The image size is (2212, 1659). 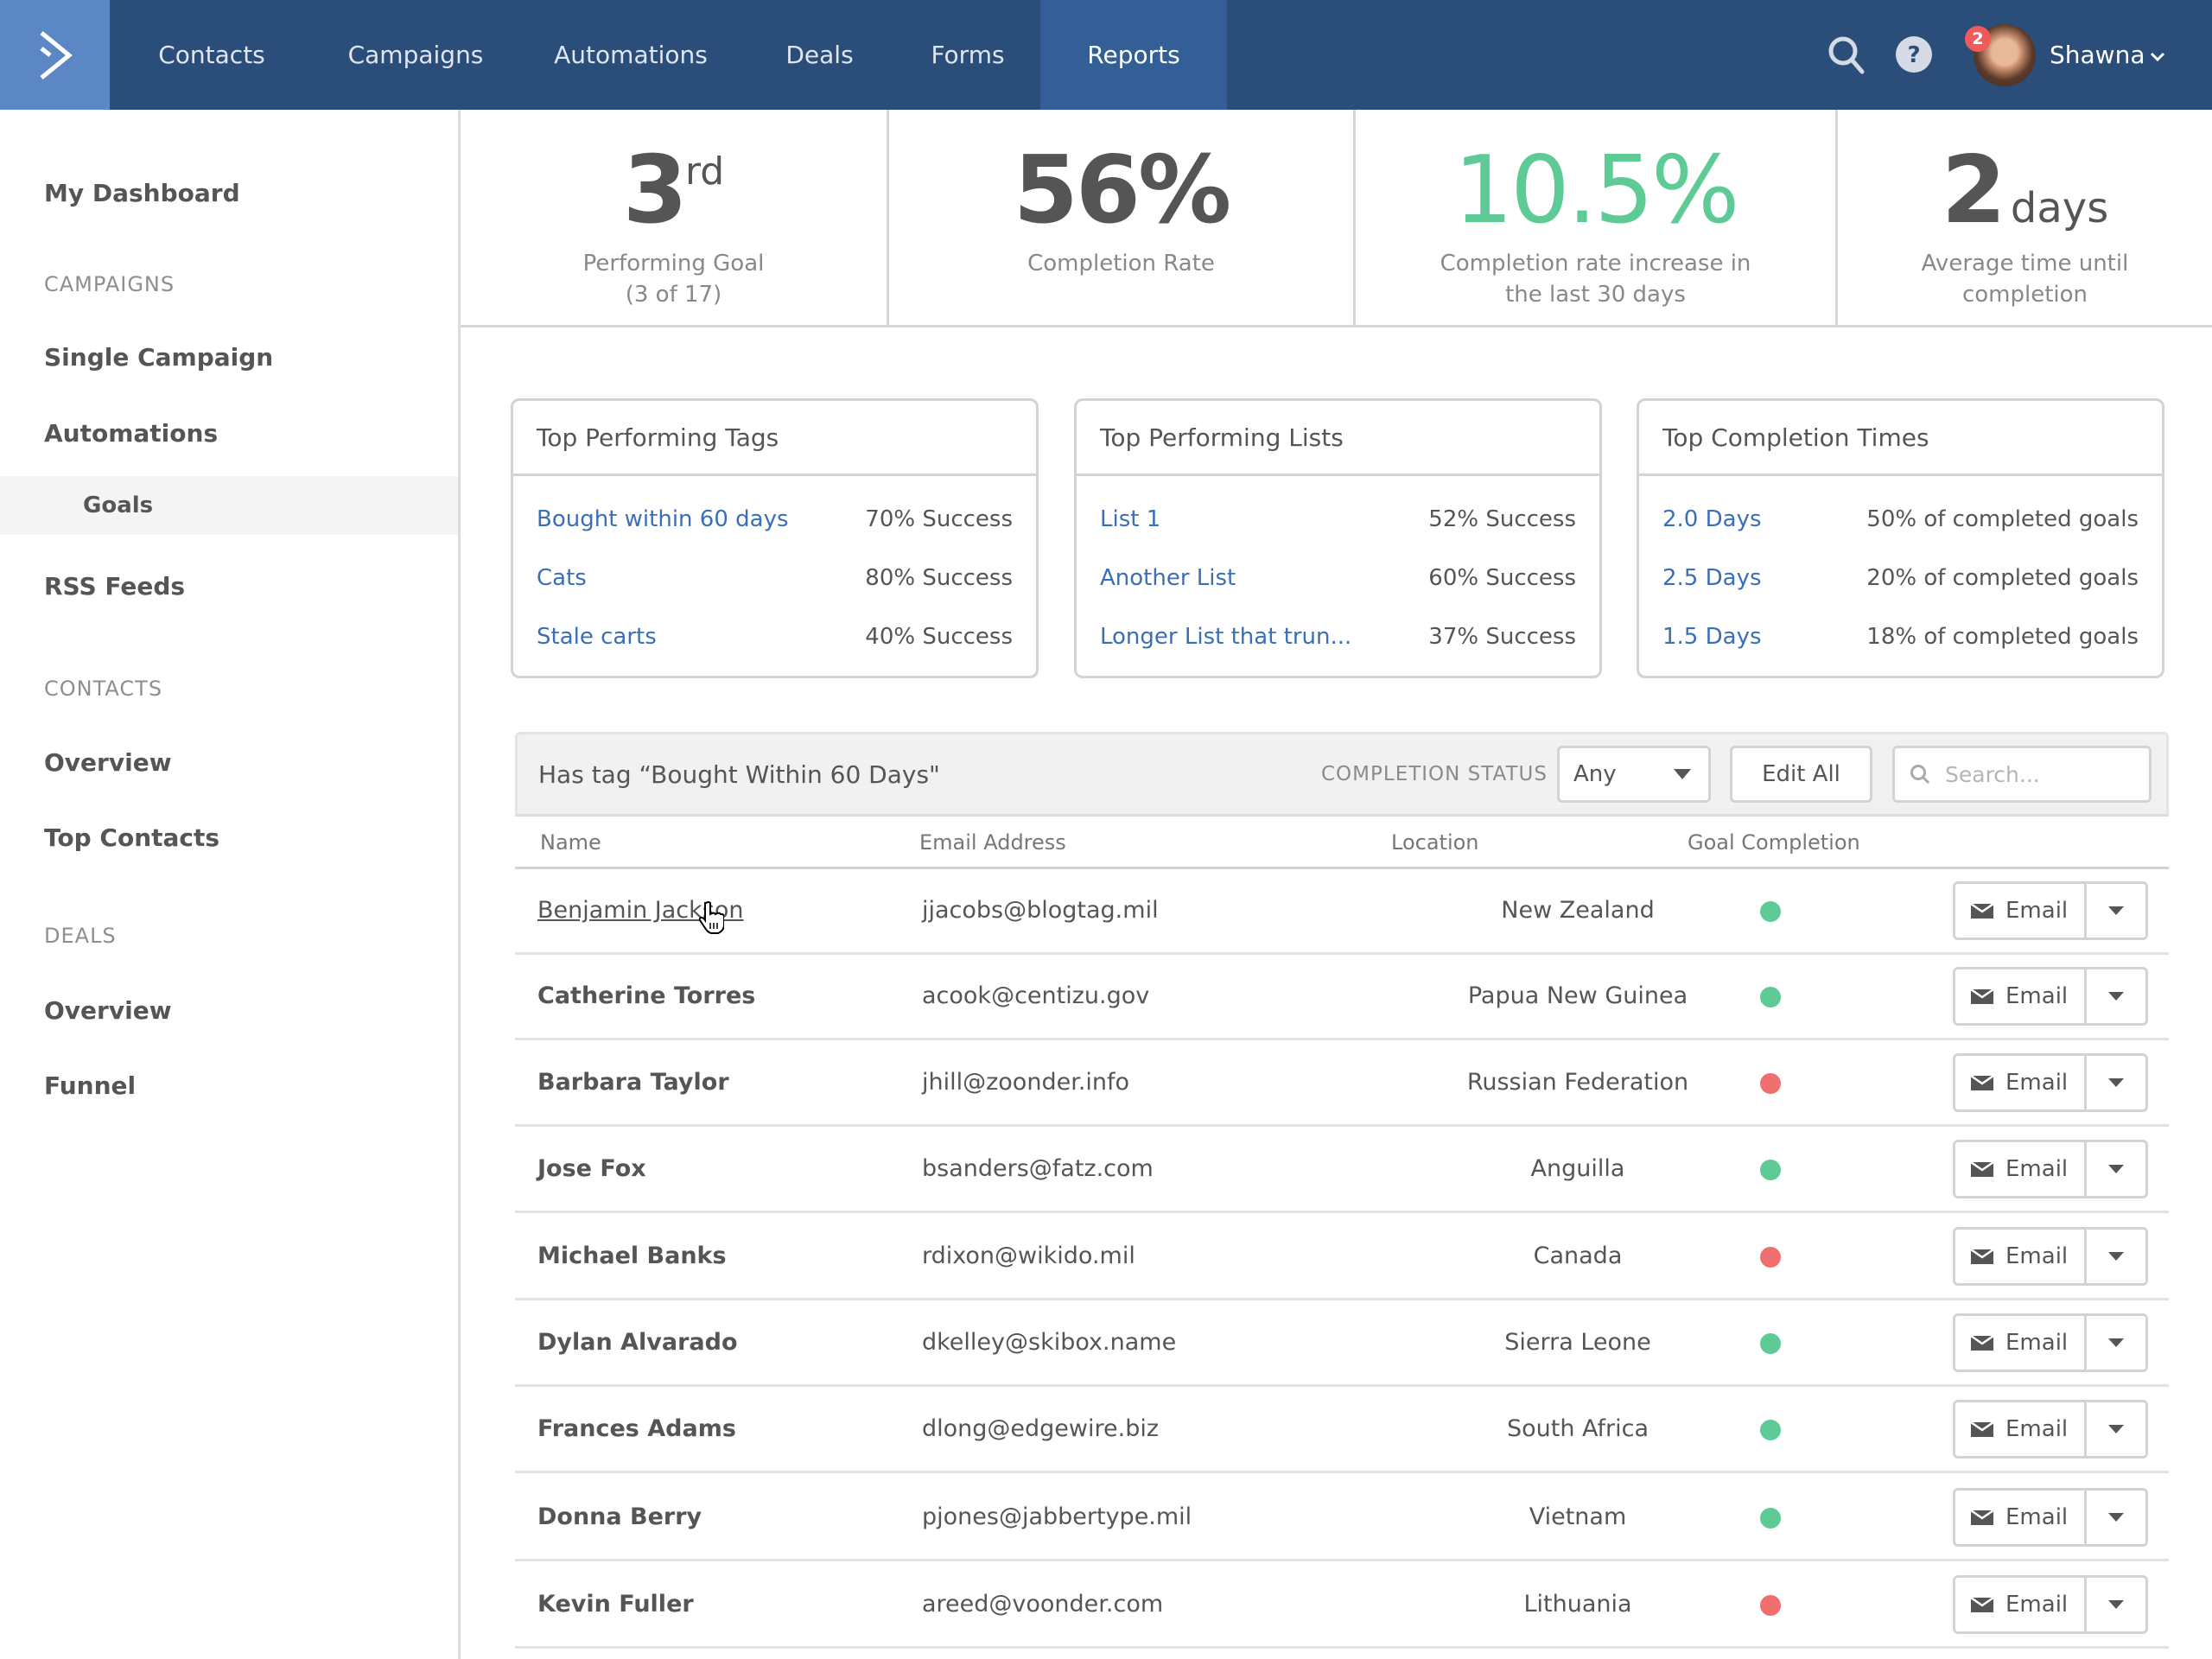 I want to click on column-header-name: Name, so click(x=570, y=842).